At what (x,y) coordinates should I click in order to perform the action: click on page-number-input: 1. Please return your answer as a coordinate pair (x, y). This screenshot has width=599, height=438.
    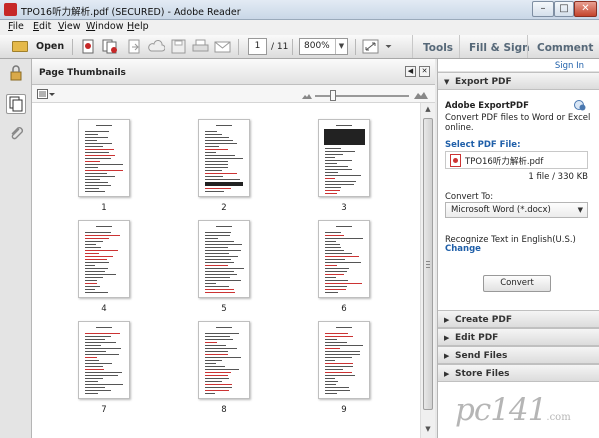
    Looking at the image, I should click on (257, 46).